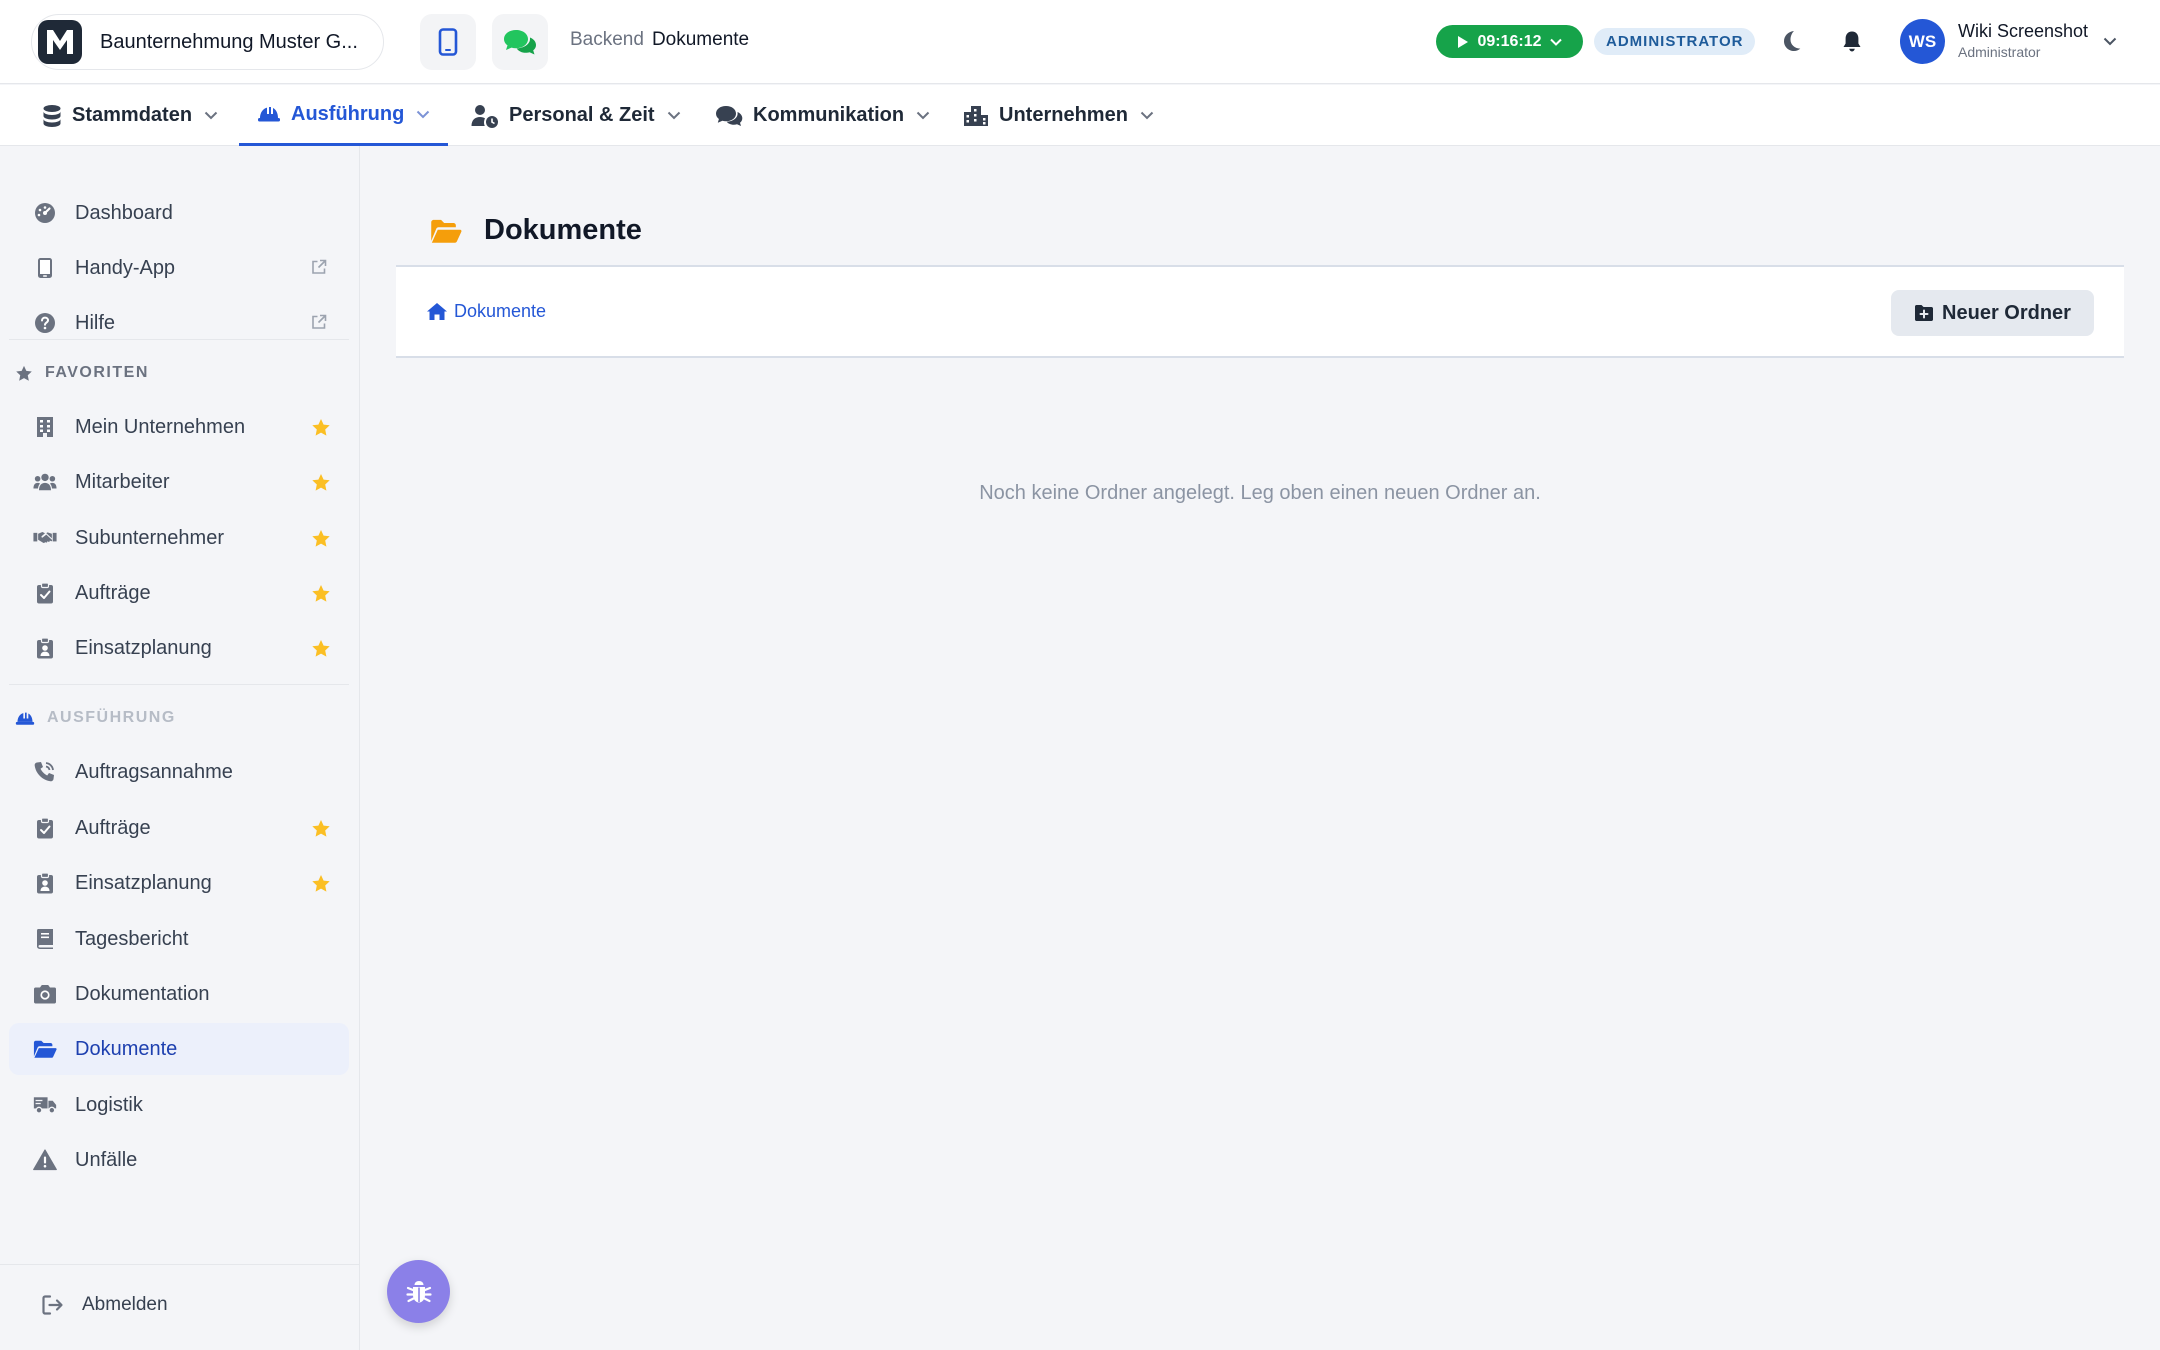  I want to click on section-title-text: FAVORITEN, so click(97, 372).